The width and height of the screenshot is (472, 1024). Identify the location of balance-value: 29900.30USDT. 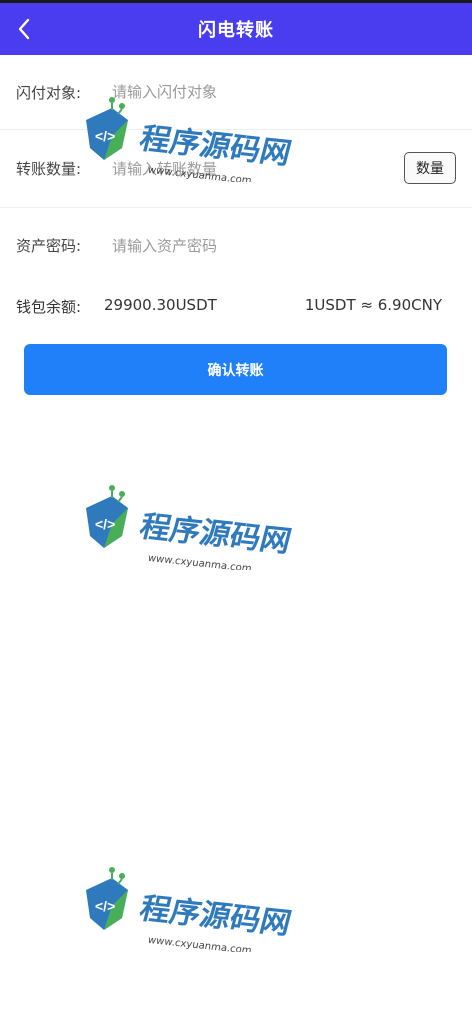
(160, 305).